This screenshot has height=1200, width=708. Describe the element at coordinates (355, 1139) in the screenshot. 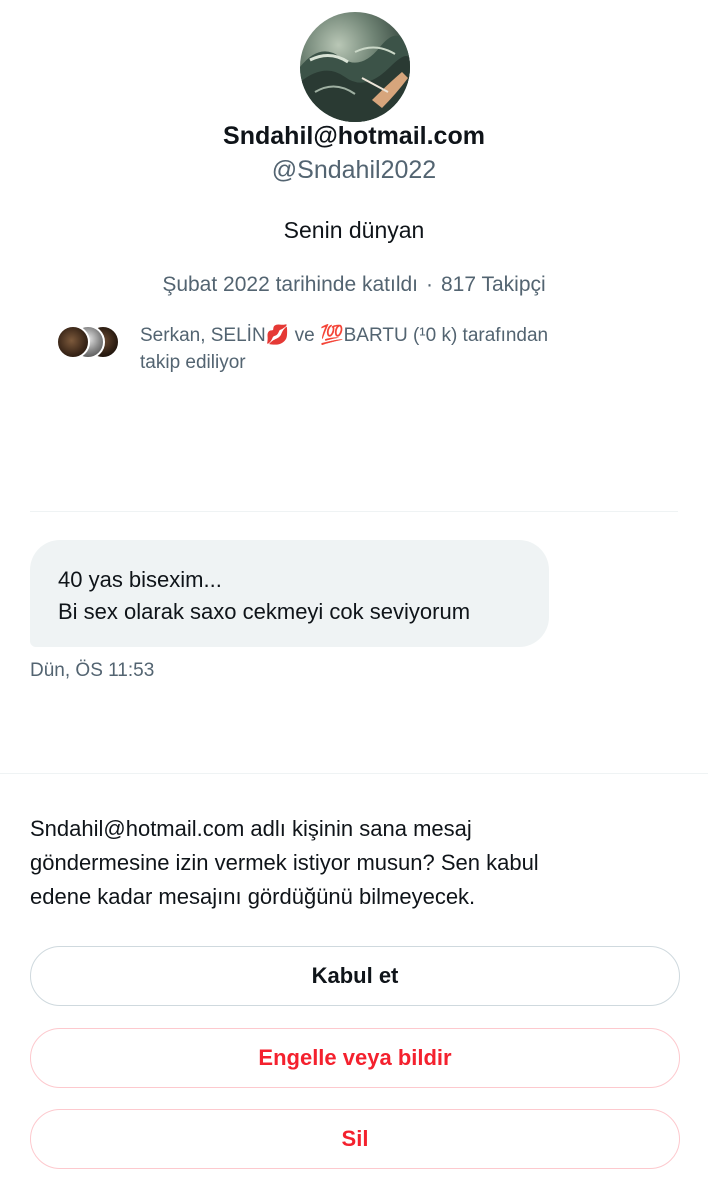

I see `delete-button: Sil` at that location.